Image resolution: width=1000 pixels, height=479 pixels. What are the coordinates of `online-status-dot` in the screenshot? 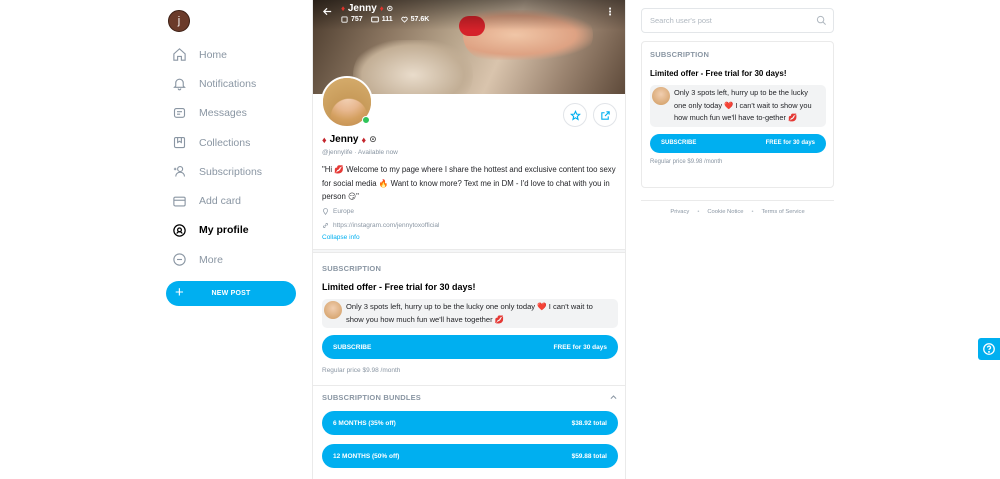 It's located at (366, 120).